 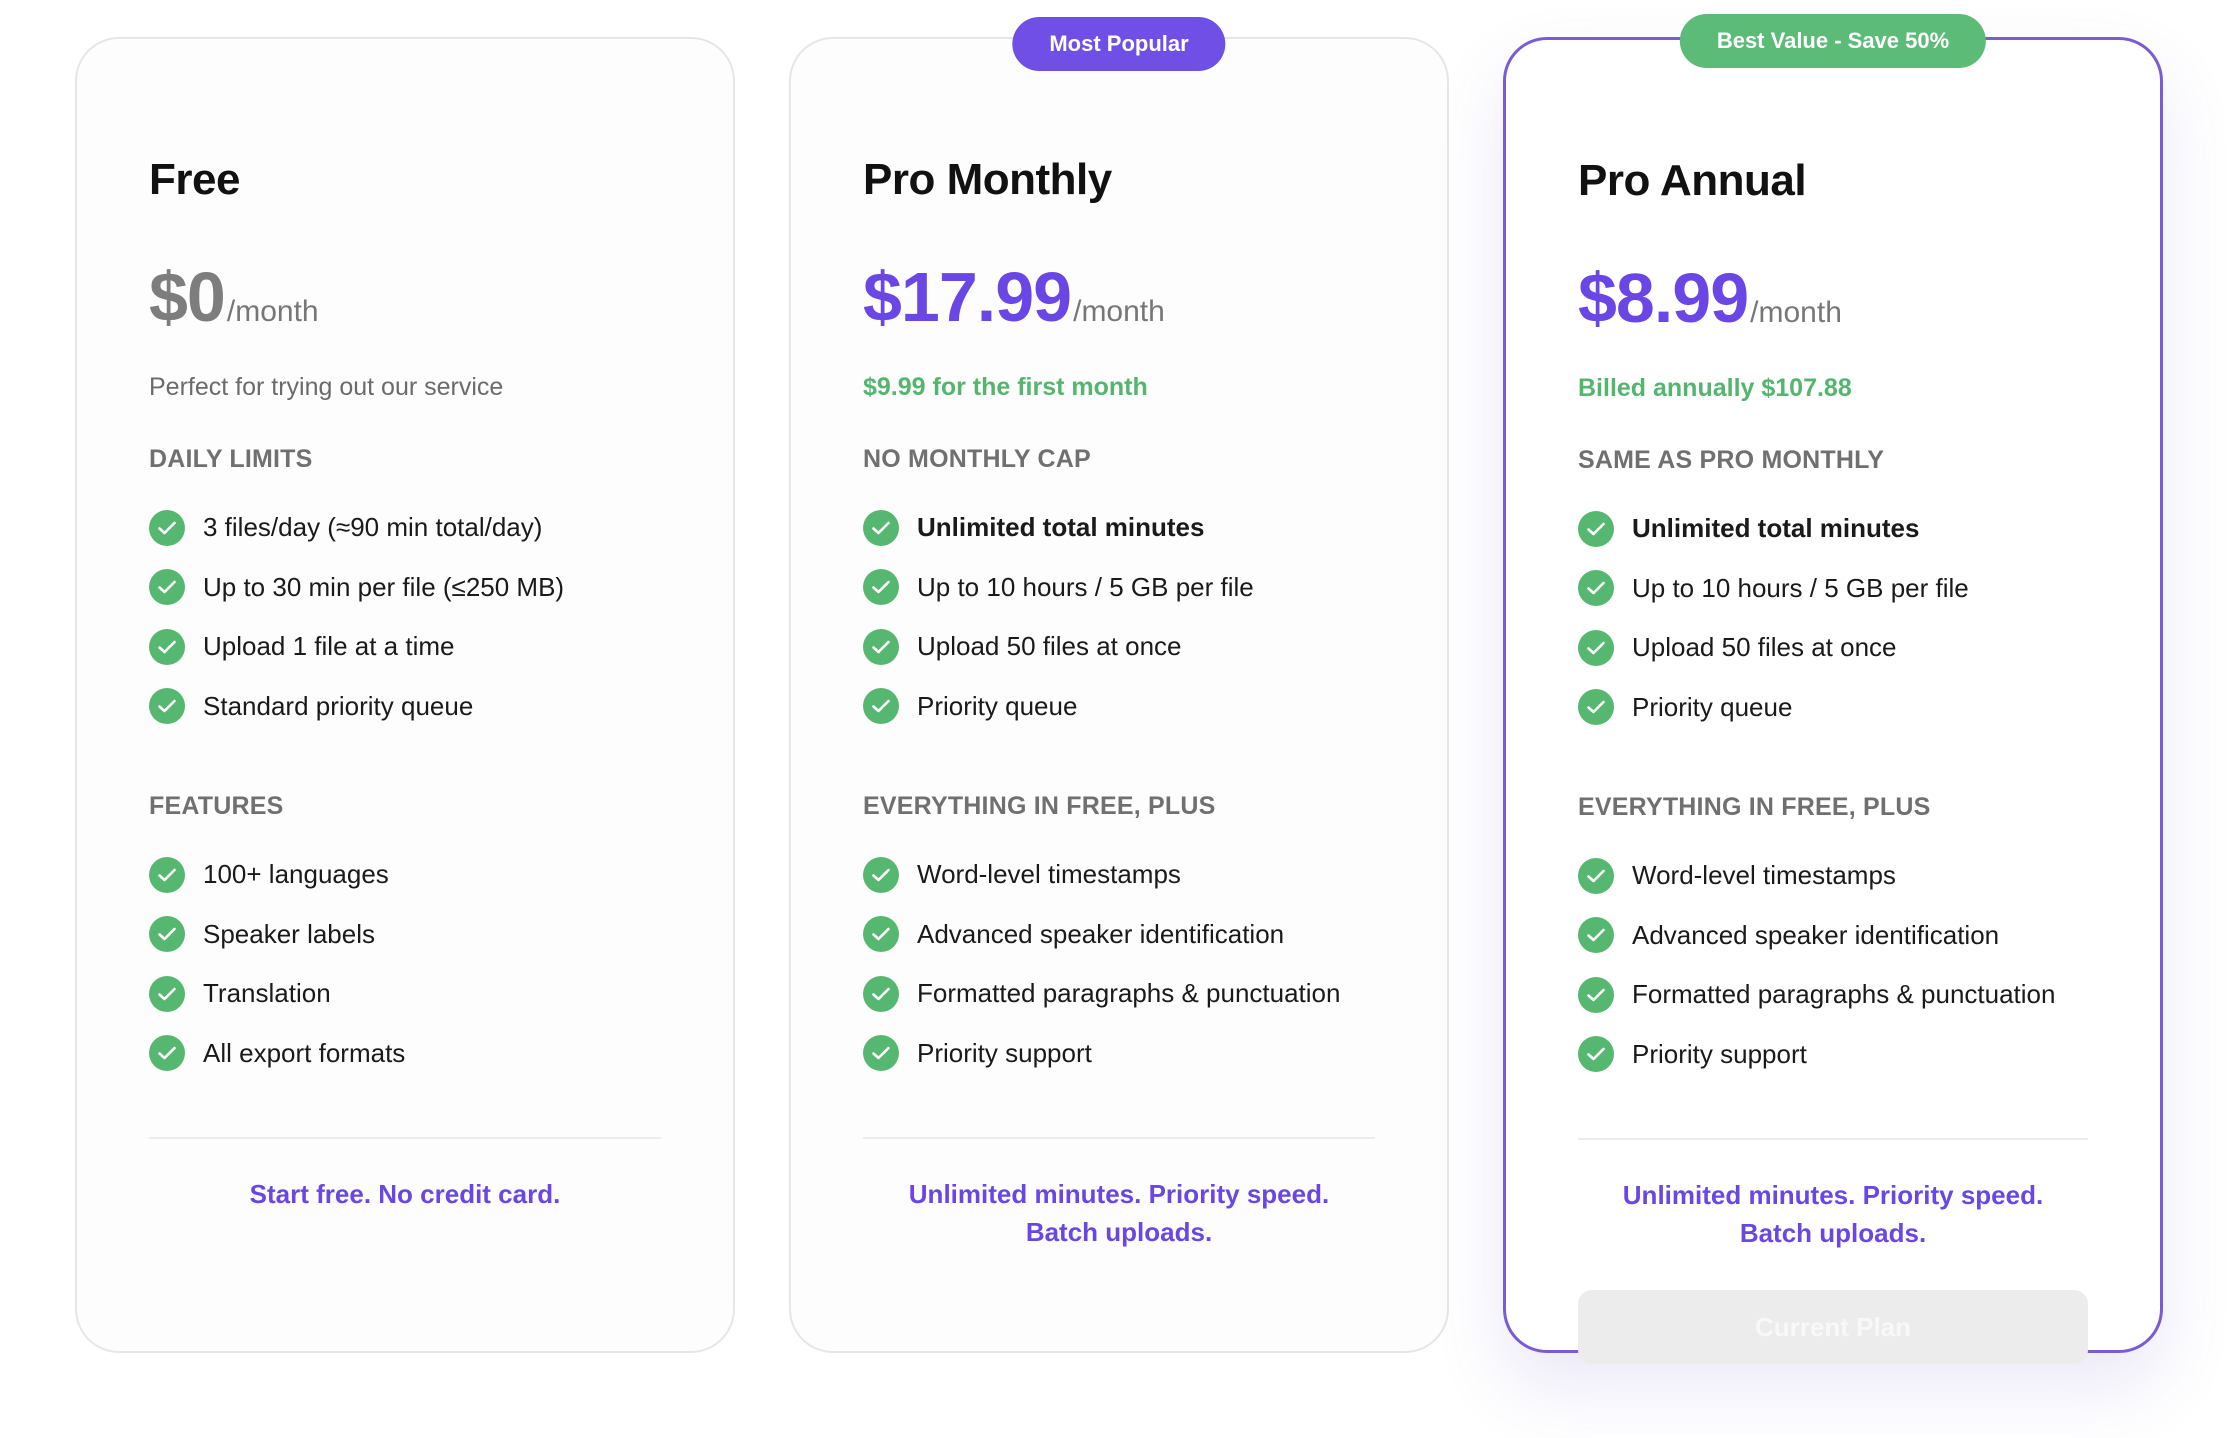 What do you see at coordinates (405, 875) in the screenshot?
I see `feature-item: 100+ languages` at bounding box center [405, 875].